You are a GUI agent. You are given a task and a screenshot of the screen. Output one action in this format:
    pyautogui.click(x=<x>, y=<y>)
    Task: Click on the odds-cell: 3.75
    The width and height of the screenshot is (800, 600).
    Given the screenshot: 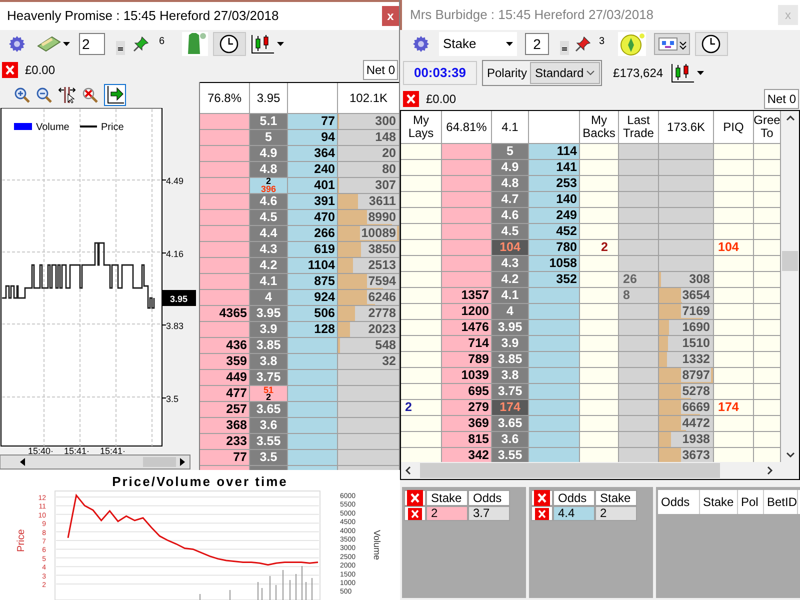 What is the action you would take?
    pyautogui.click(x=269, y=378)
    